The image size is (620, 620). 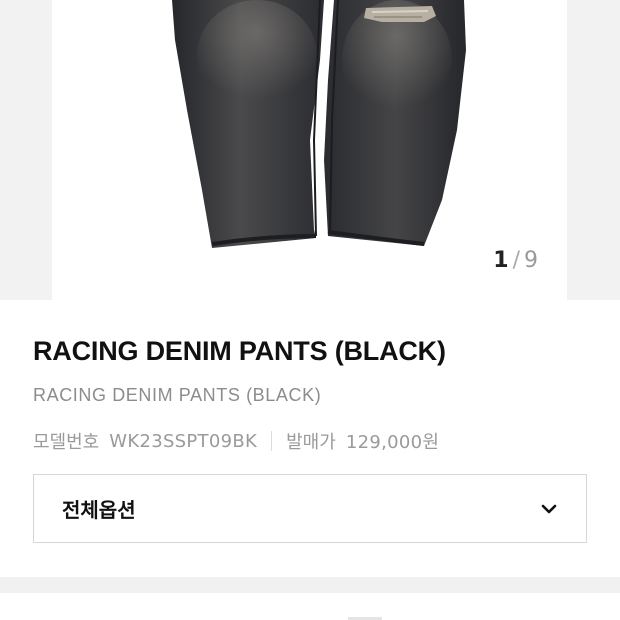 What do you see at coordinates (310, 508) in the screenshot?
I see `option-select-dropdown: 전체옵션` at bounding box center [310, 508].